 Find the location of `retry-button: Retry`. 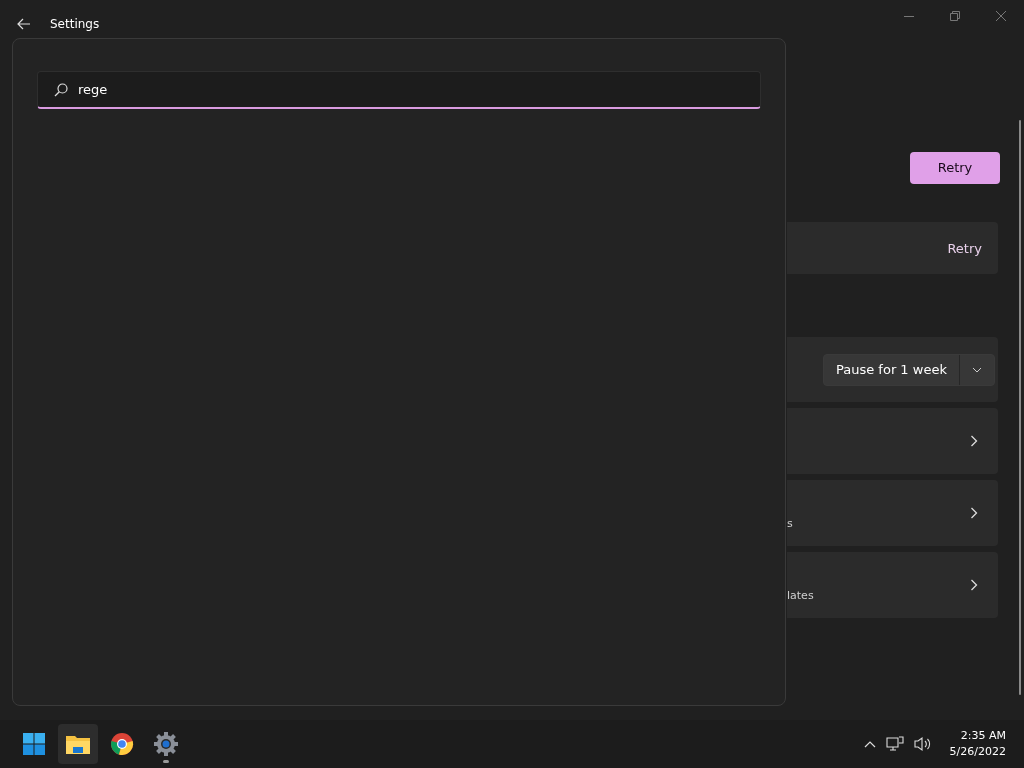

retry-button: Retry is located at coordinates (955, 168).